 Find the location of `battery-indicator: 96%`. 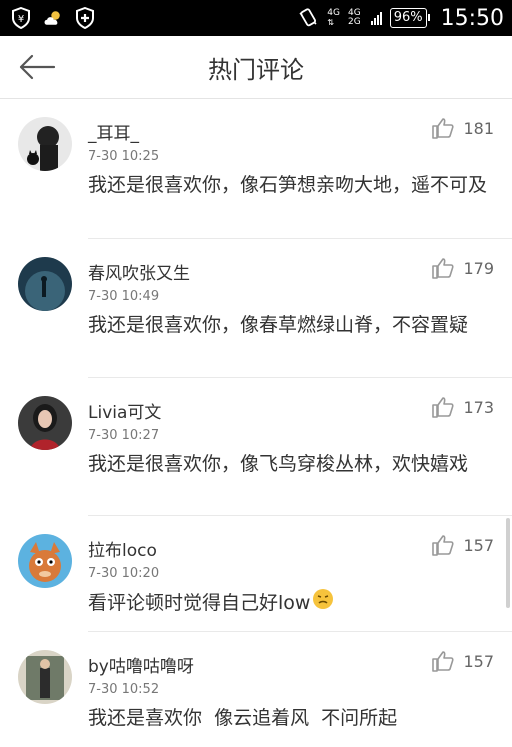

battery-indicator: 96% is located at coordinates (409, 18).